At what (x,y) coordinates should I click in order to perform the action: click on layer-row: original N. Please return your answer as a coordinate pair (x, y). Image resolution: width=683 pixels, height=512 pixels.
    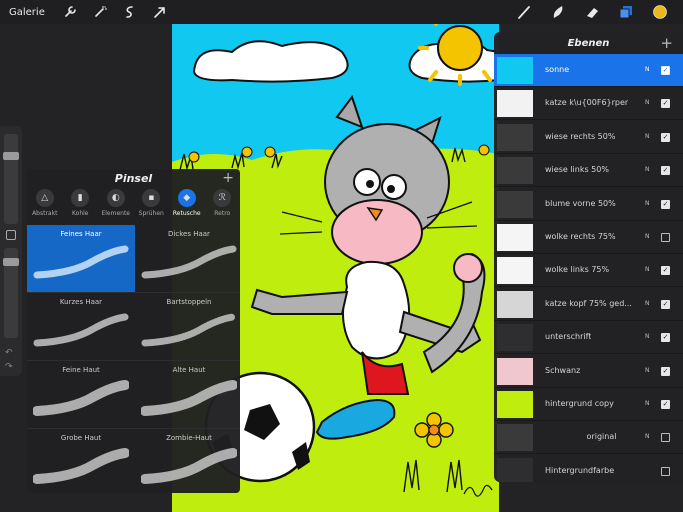
    Looking at the image, I should click on (588, 438).